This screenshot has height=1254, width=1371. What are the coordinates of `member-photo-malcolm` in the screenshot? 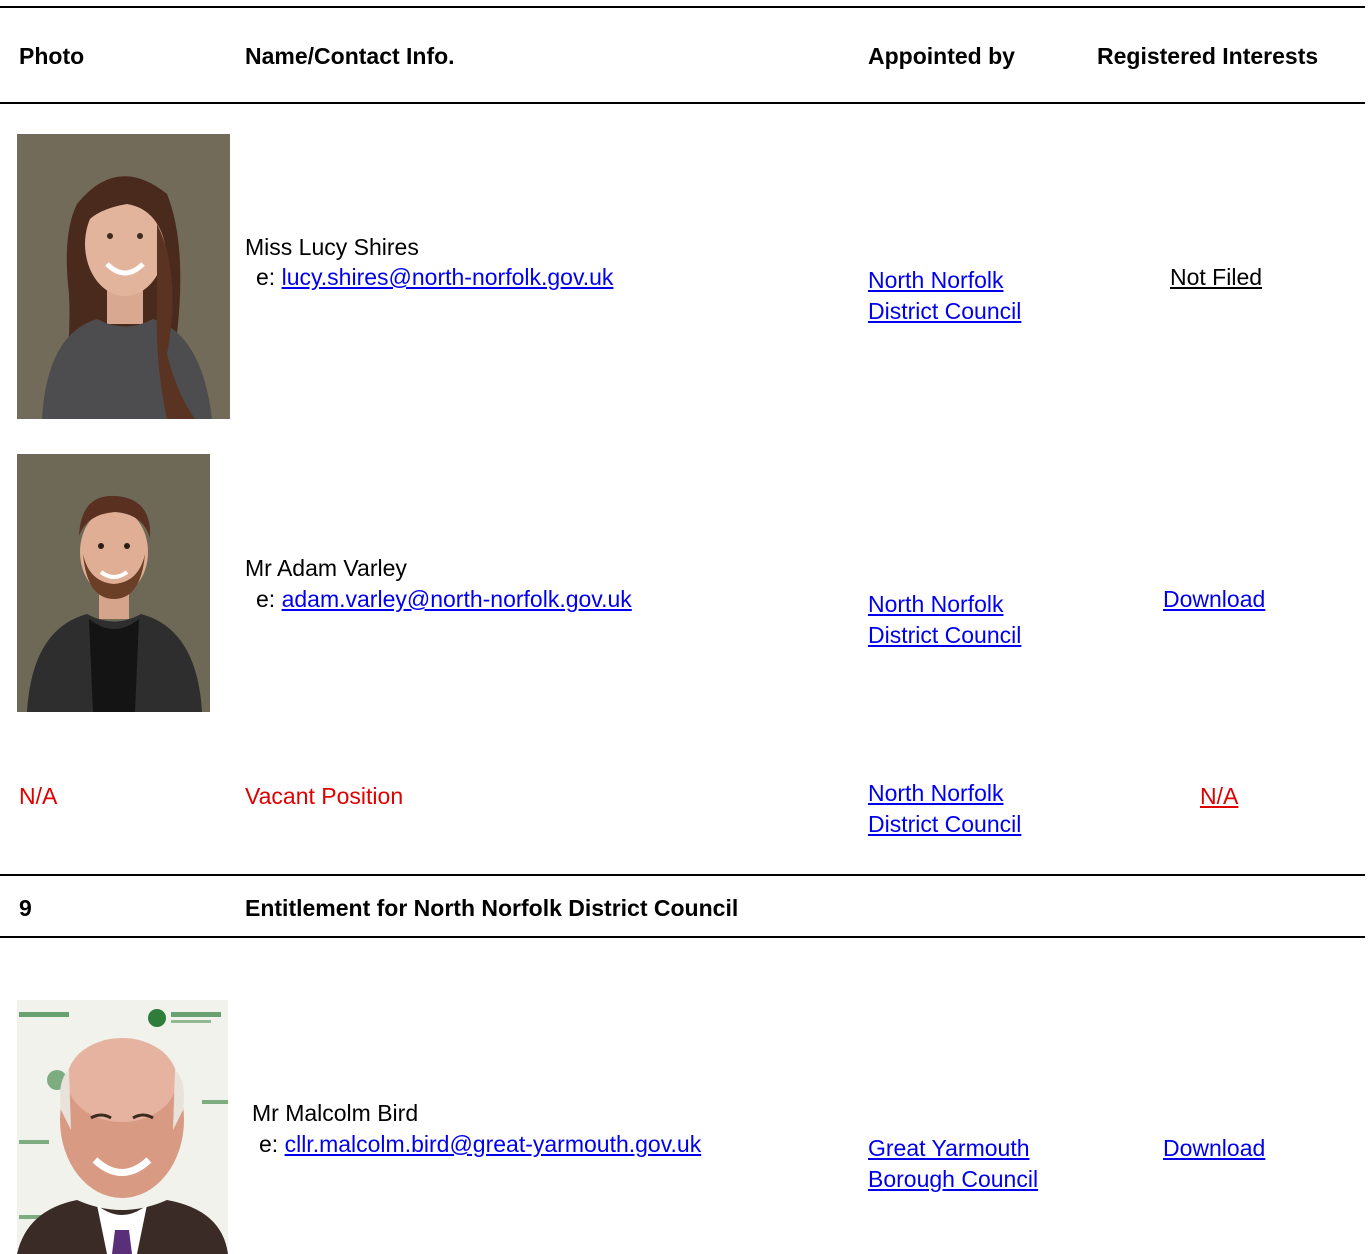 It's located at (122, 1127).